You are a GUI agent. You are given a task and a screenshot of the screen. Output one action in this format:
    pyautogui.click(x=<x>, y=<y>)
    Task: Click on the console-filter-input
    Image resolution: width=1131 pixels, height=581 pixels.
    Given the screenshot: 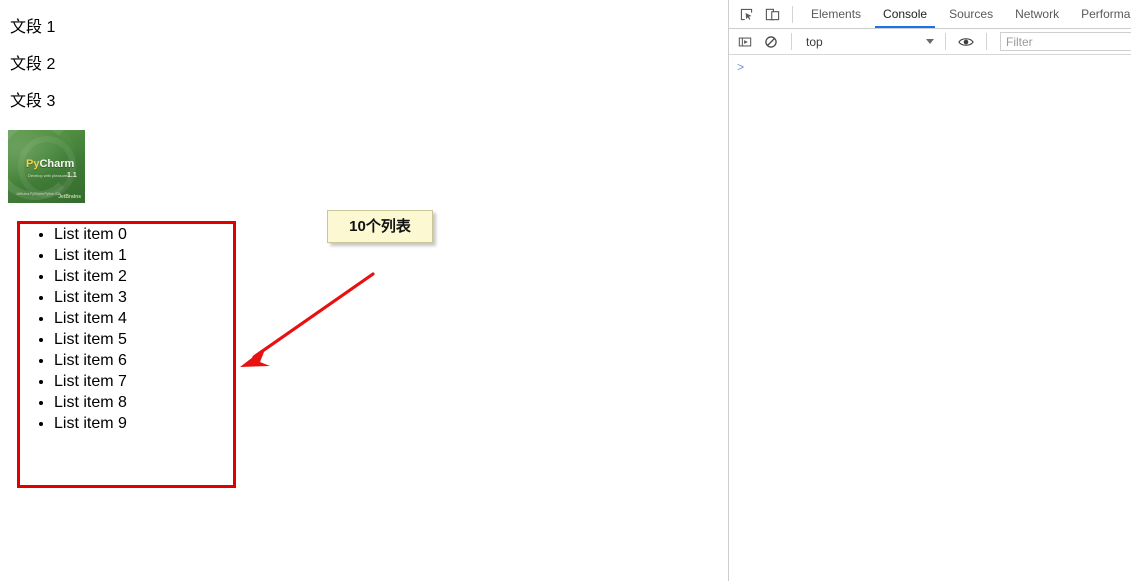 What is the action you would take?
    pyautogui.click(x=1065, y=41)
    